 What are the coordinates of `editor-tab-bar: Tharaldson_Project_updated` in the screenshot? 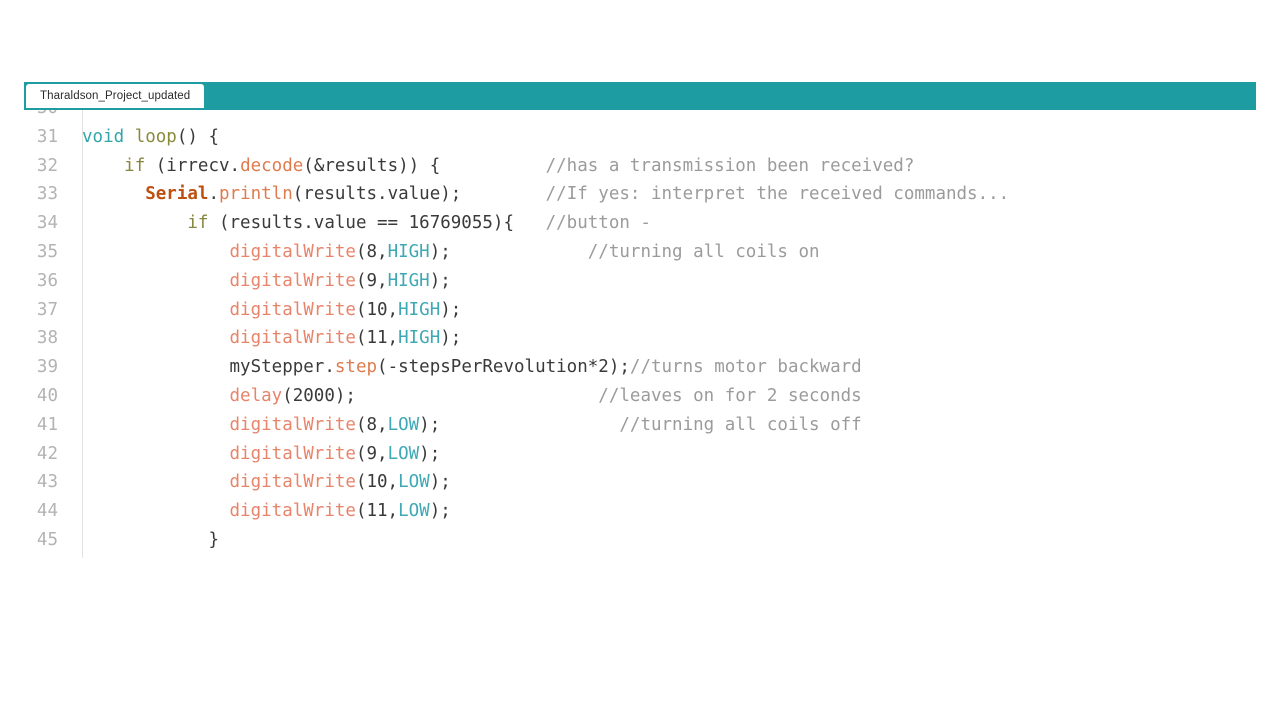 It's located at (640, 96).